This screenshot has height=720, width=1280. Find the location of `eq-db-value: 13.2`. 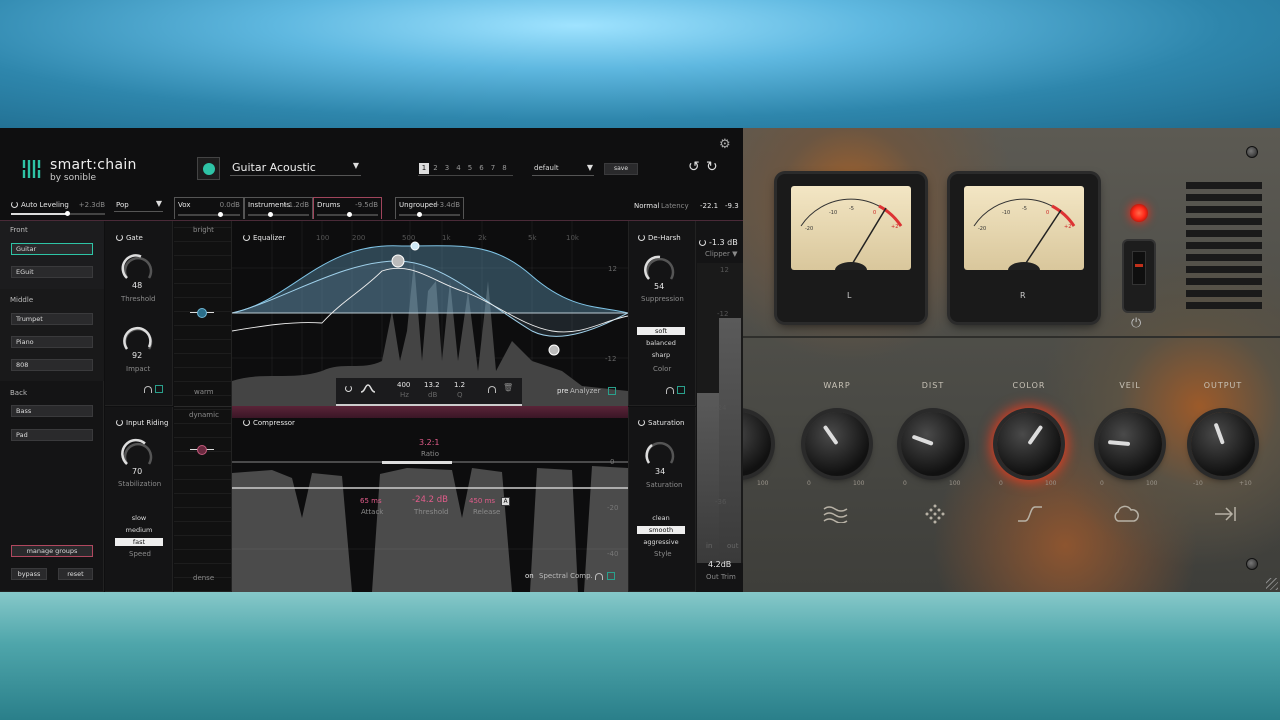

eq-db-value: 13.2 is located at coordinates (432, 385).